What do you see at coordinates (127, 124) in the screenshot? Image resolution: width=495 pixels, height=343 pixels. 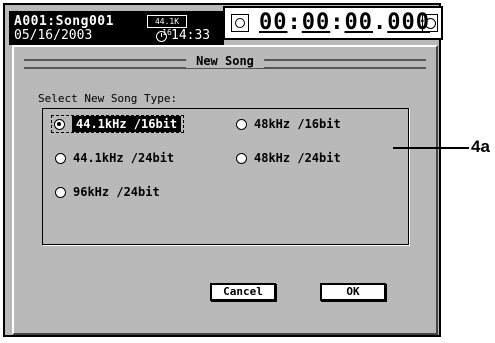 I see `option-label: 44.1kHz /16bit` at bounding box center [127, 124].